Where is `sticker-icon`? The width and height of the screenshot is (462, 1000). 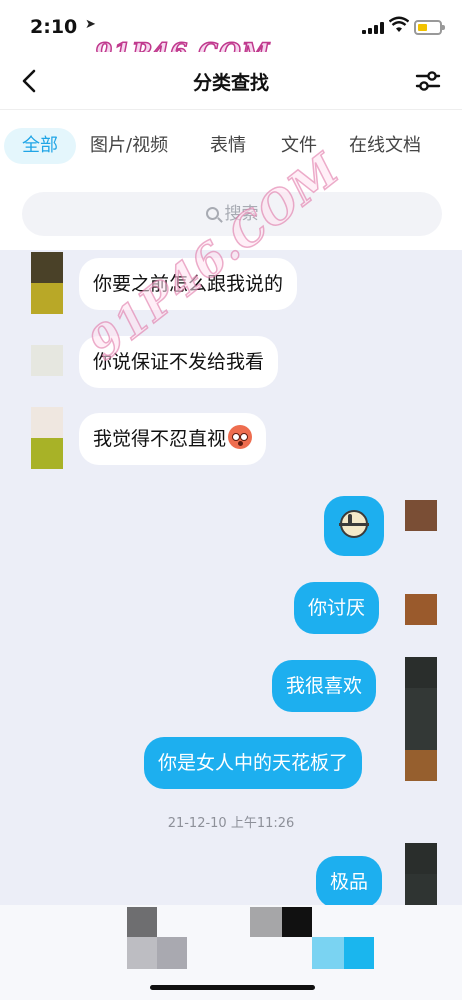
sticker-icon is located at coordinates (354, 524).